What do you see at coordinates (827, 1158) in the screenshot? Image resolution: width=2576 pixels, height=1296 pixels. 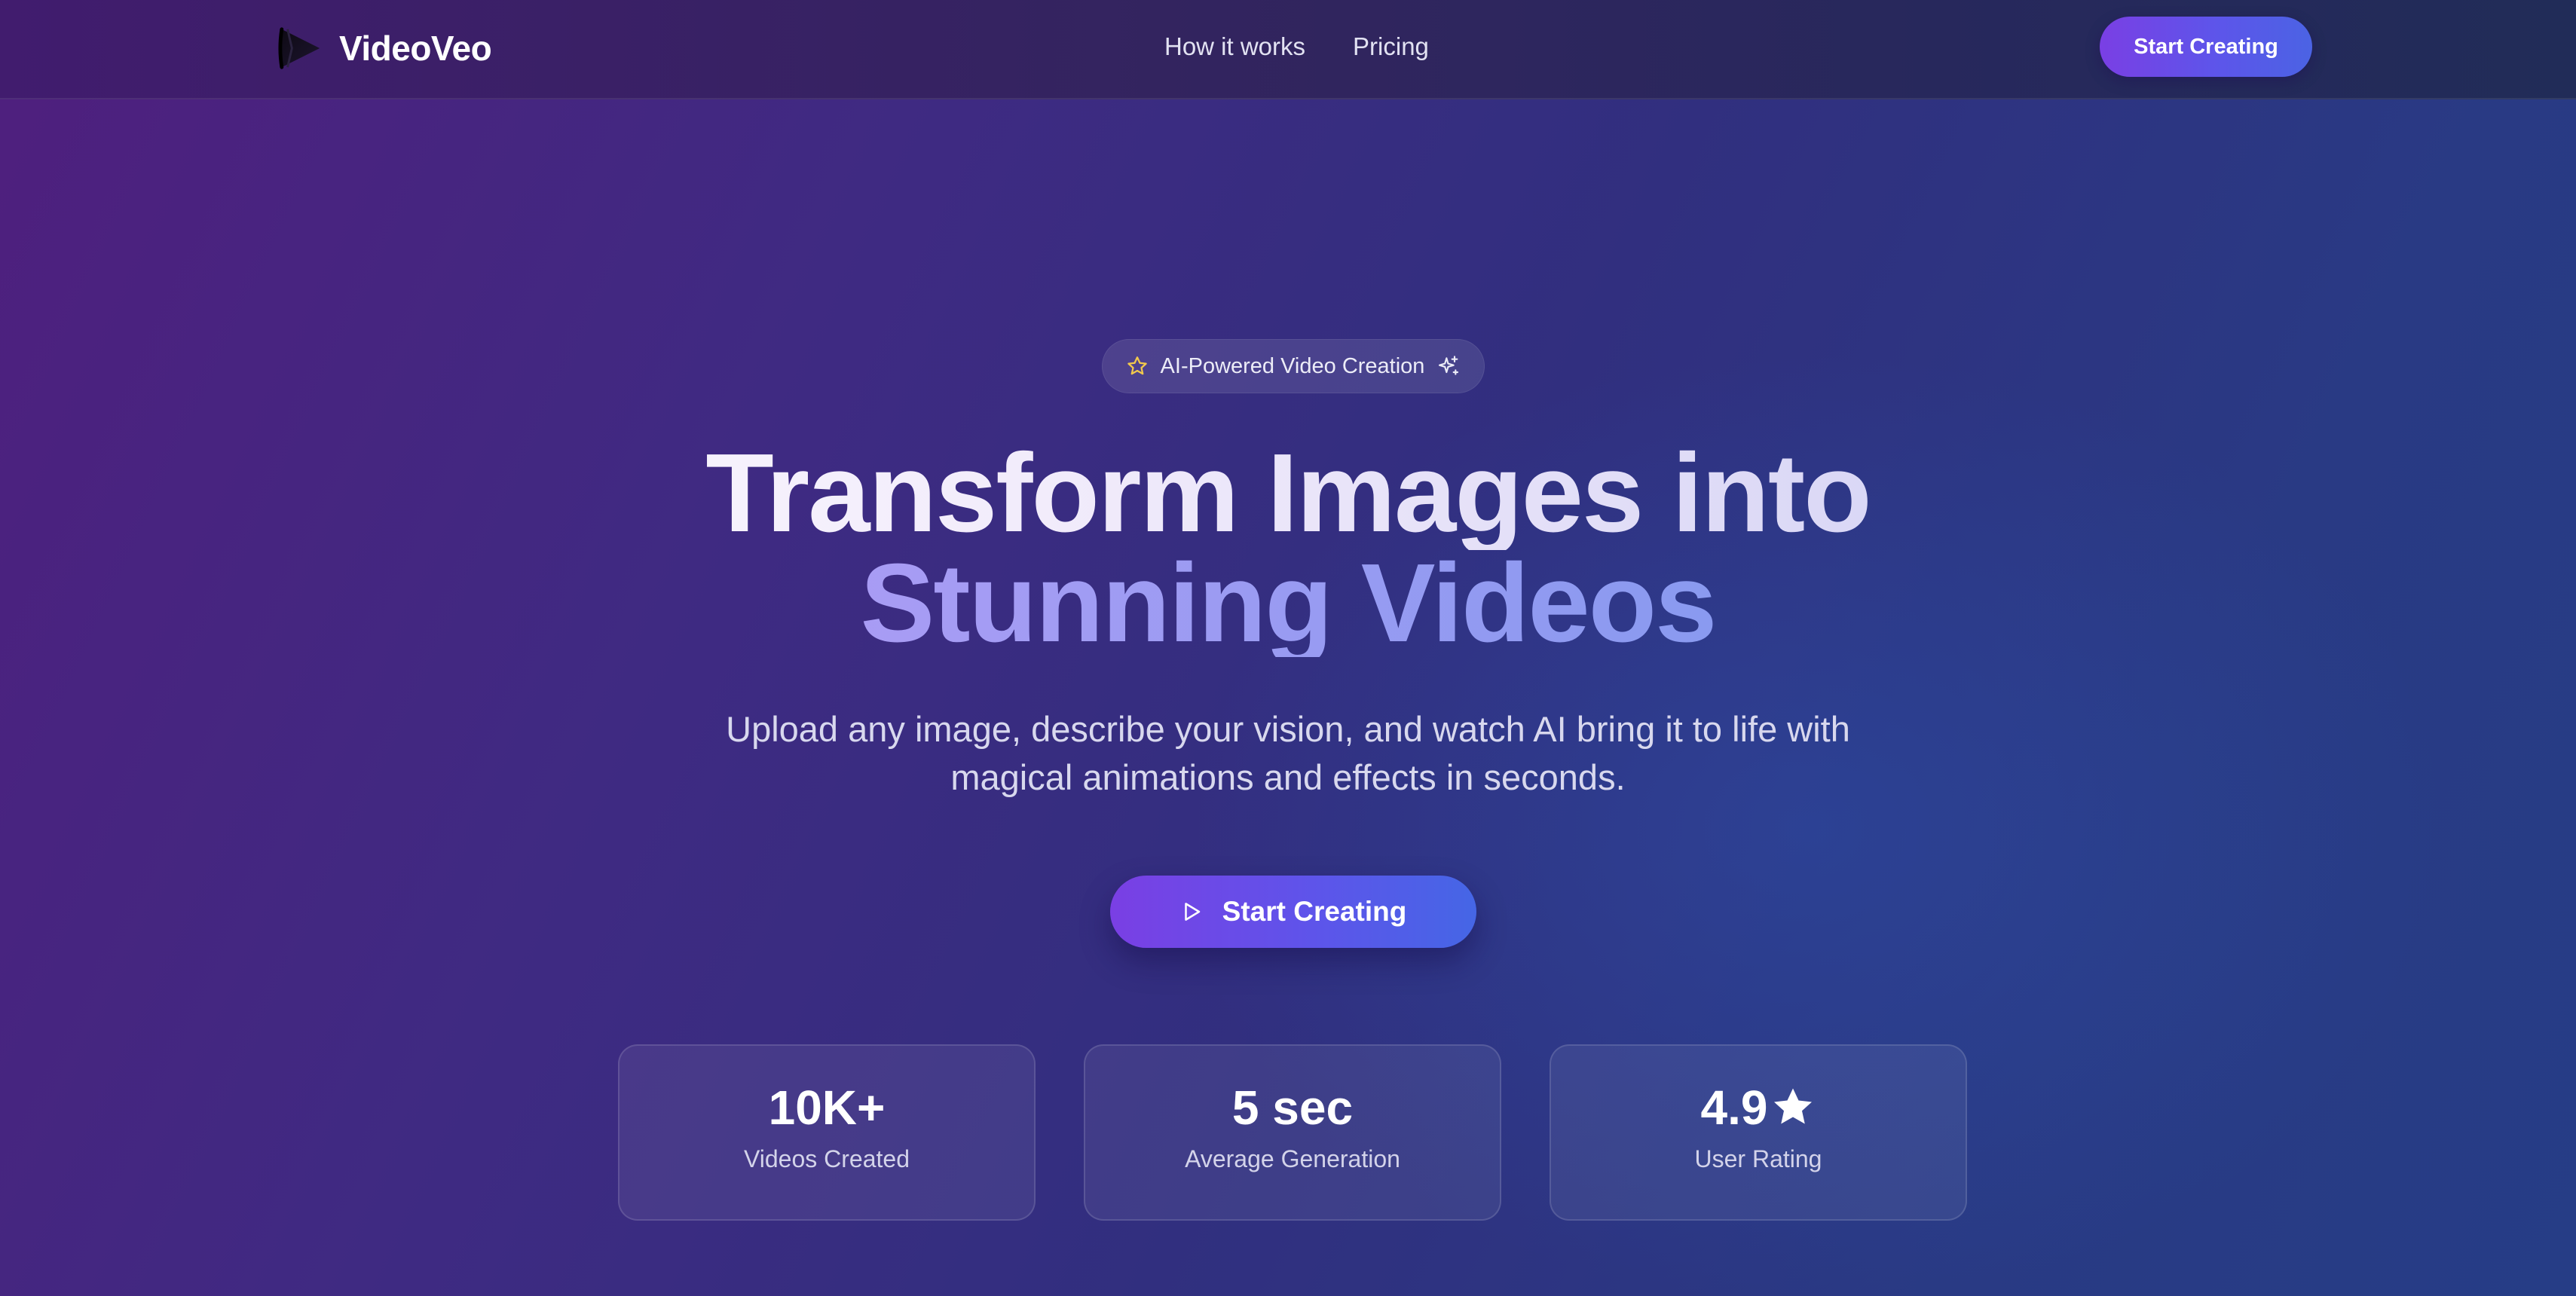 I see `stat-label: Videos Created` at bounding box center [827, 1158].